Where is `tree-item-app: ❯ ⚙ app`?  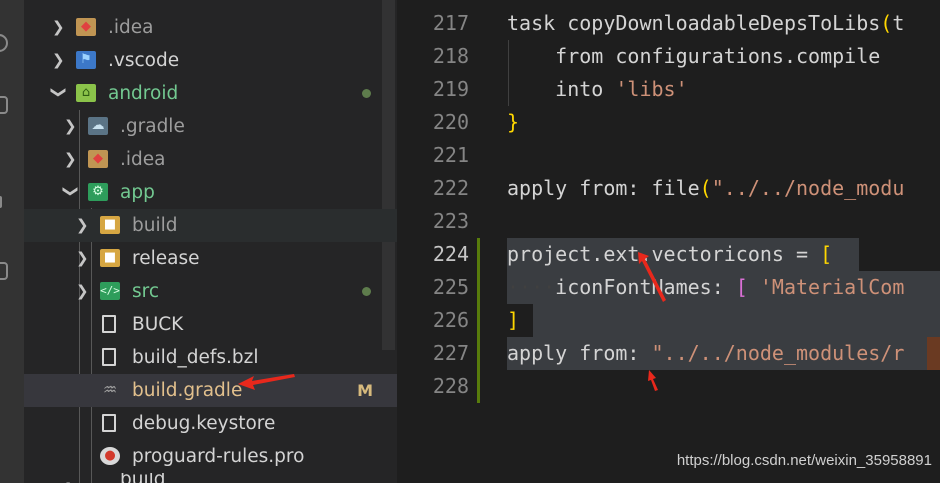
tree-item-app: ❯ ⚙ app is located at coordinates (210, 192).